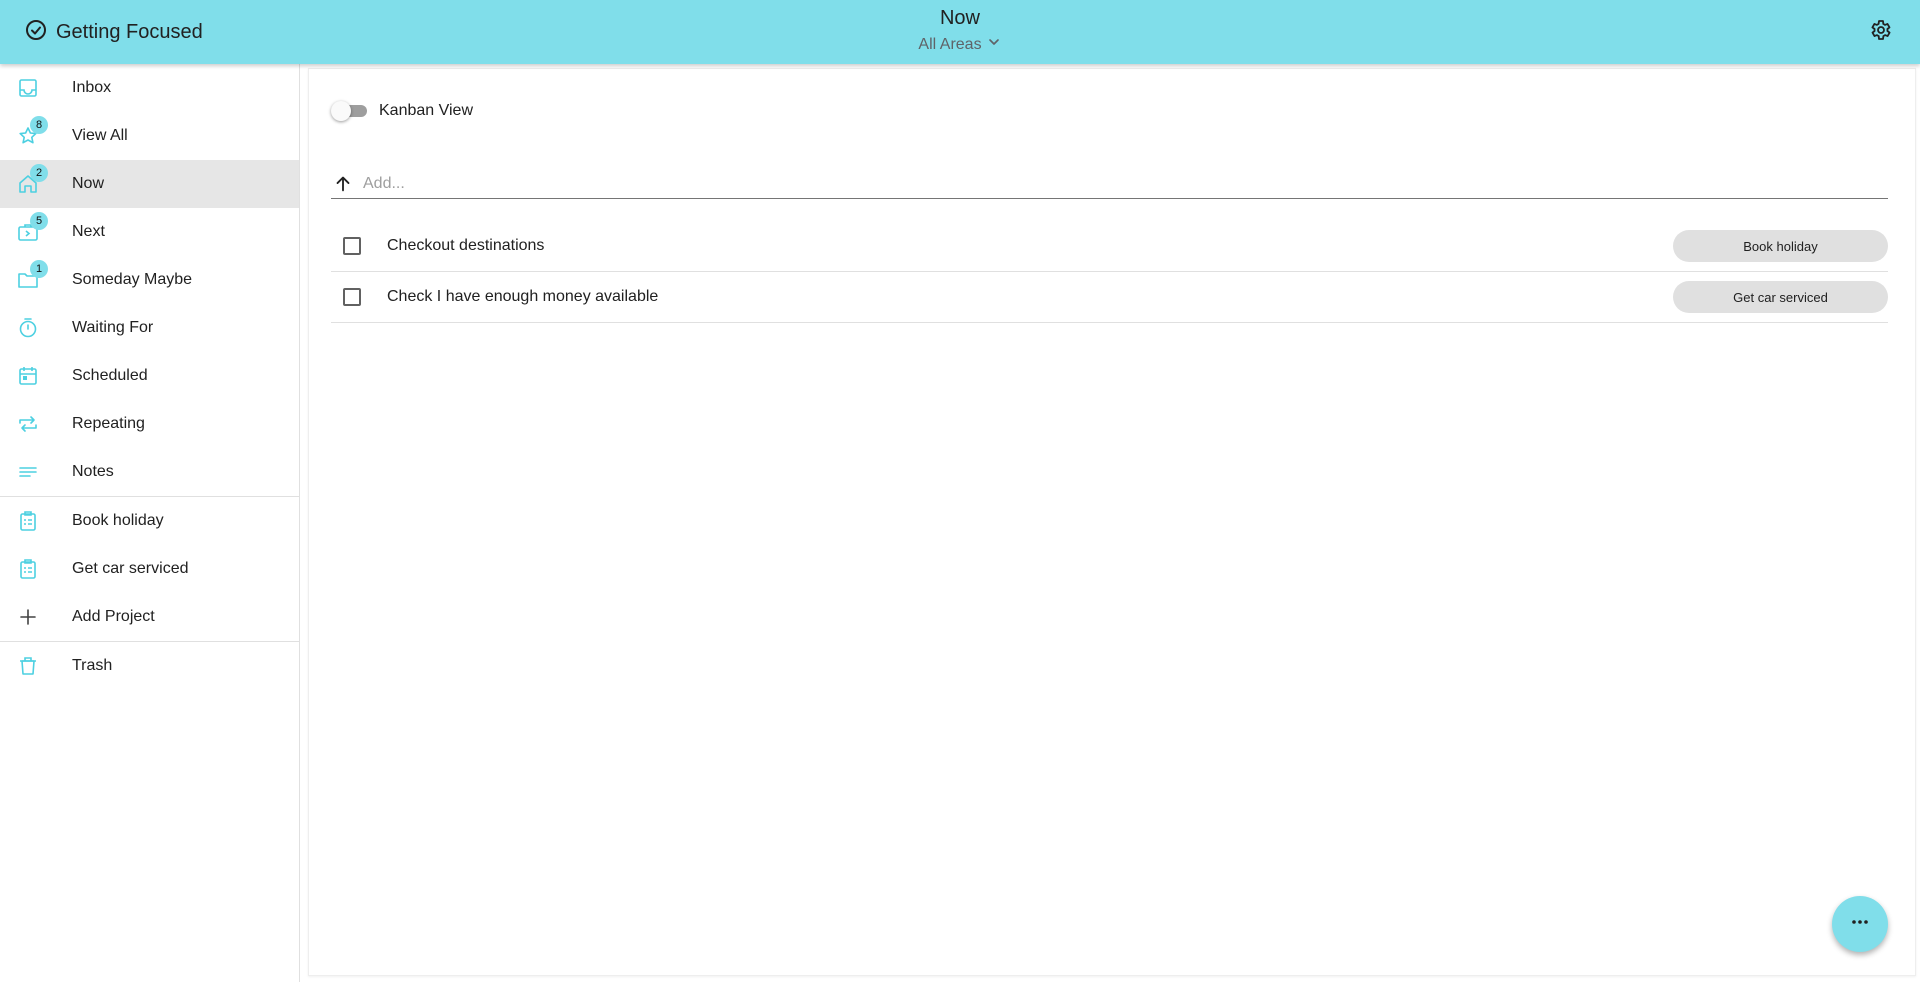 This screenshot has height=982, width=1920. What do you see at coordinates (132, 279) in the screenshot?
I see `sidebar-item-label: Someday Maybe` at bounding box center [132, 279].